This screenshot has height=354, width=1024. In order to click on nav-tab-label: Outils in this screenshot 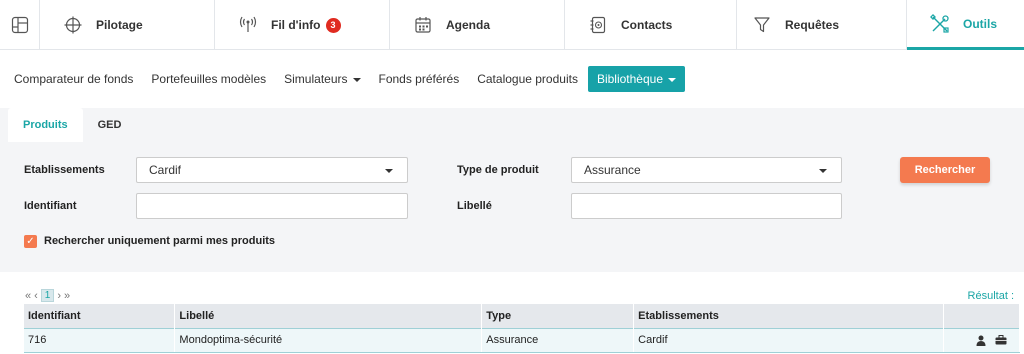, I will do `click(980, 23)`.